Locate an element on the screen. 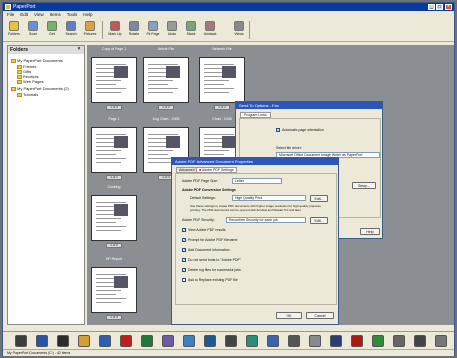 This screenshot has width=457, height=358. photoshop-icon is located at coordinates (336, 341).